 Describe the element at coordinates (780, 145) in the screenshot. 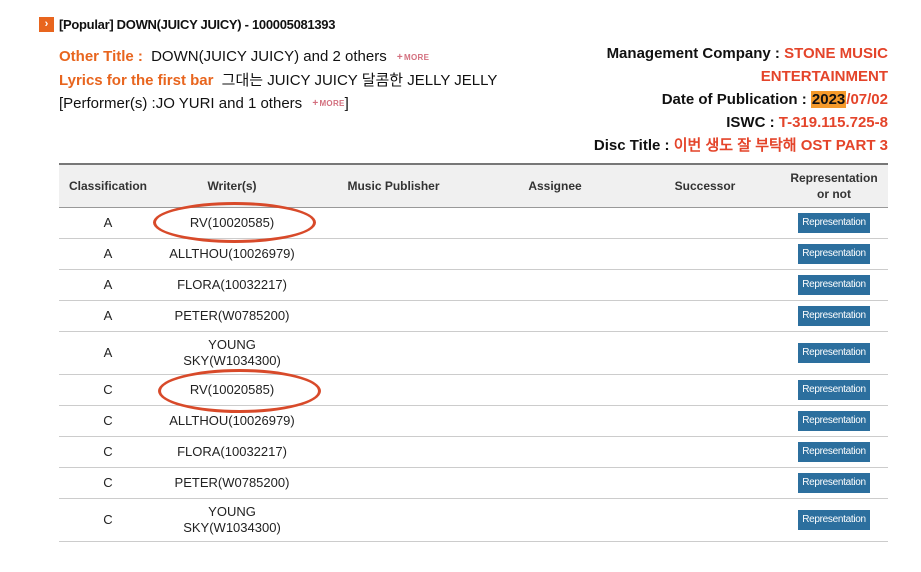

I see `disc-value: 이번 생도 잘 부탁해 OST PART 3` at that location.